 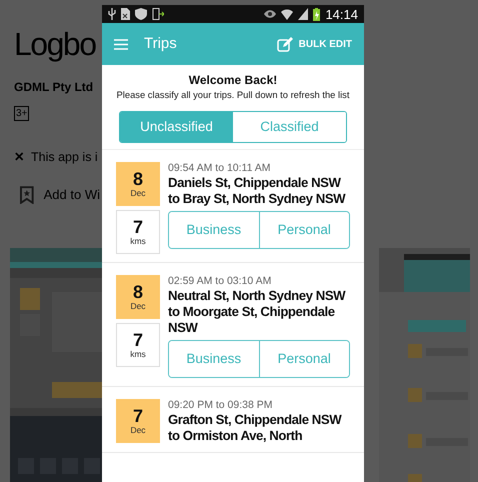 What do you see at coordinates (255, 428) in the screenshot?
I see `trip-route: Grafton St, Chippendale NSW to Ormiston Ave, North` at bounding box center [255, 428].